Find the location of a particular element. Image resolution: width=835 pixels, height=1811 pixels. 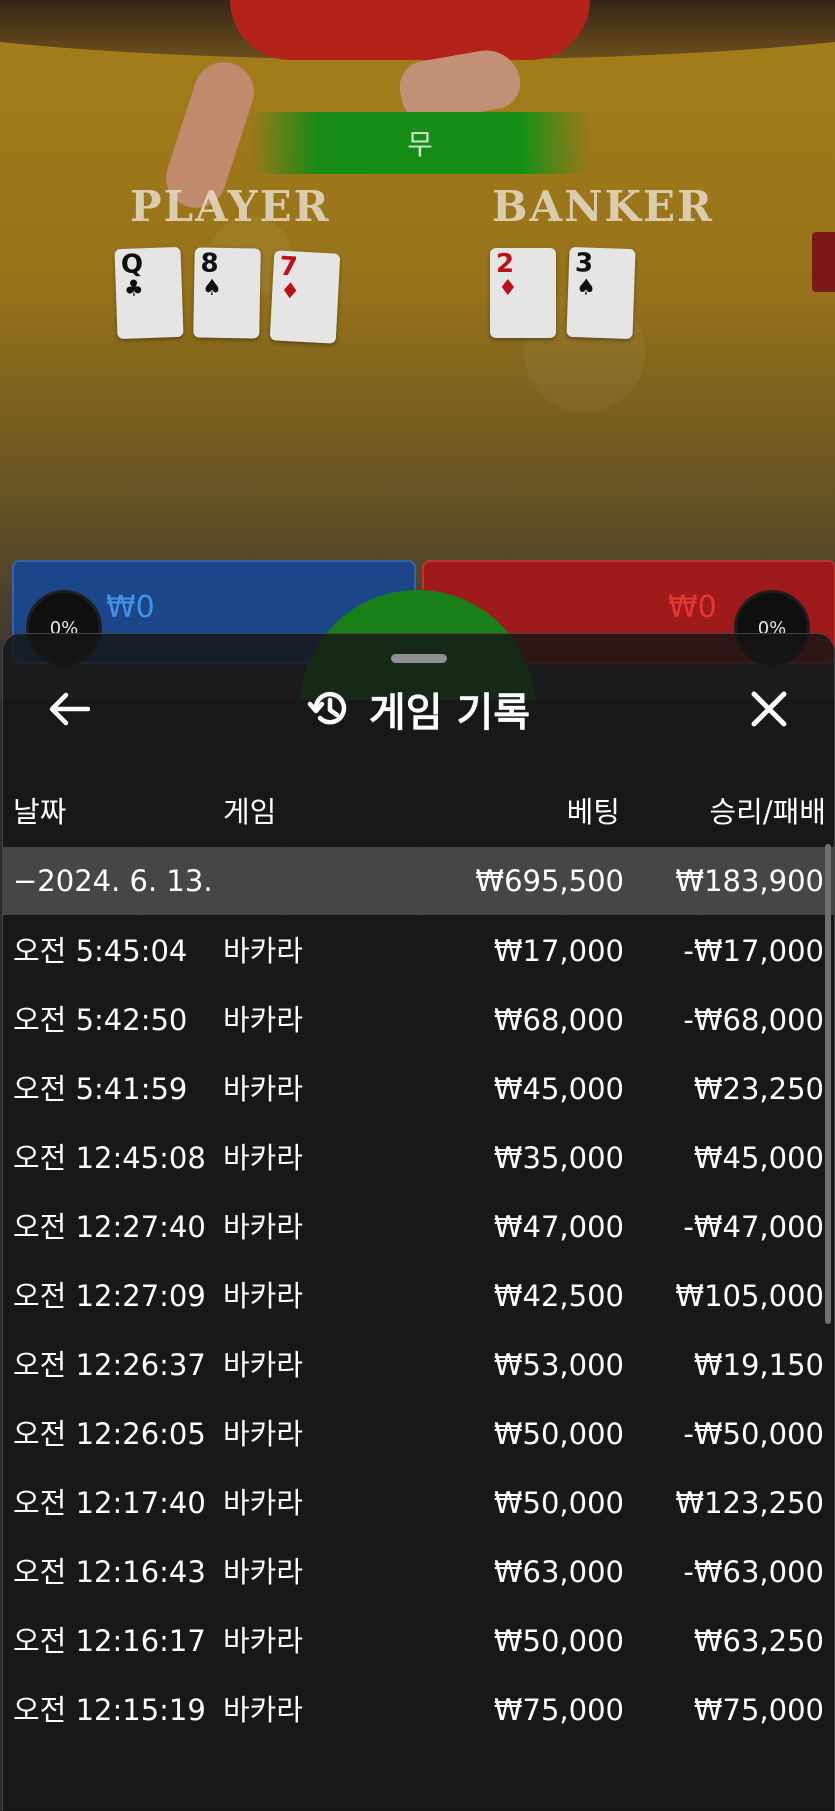

history-row: 오전 5:45:04 바카라 ₩17,000 -₩17,000 is located at coordinates (418, 951).